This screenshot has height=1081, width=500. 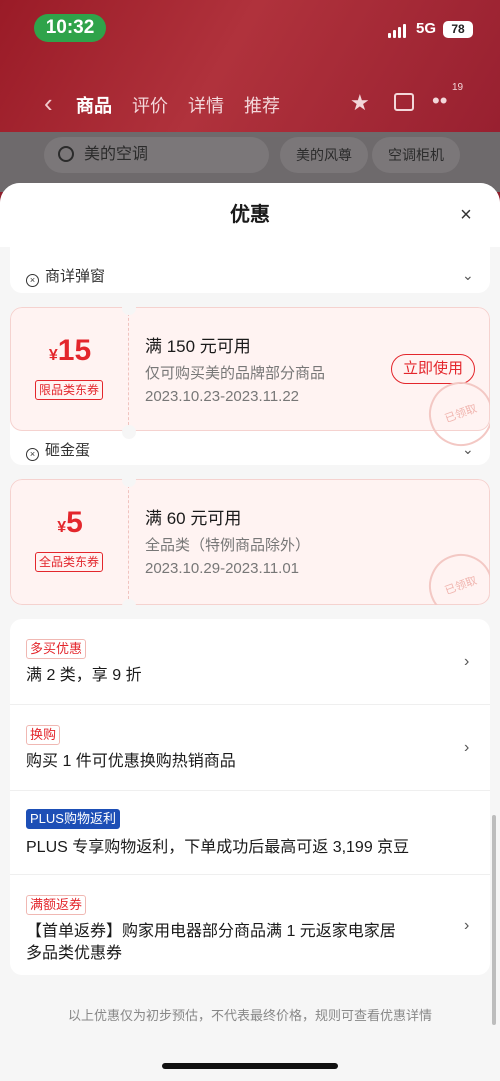 What do you see at coordinates (235, 373) in the screenshot?
I see `coupon-desc: 仅可购买美的品牌部分商品` at bounding box center [235, 373].